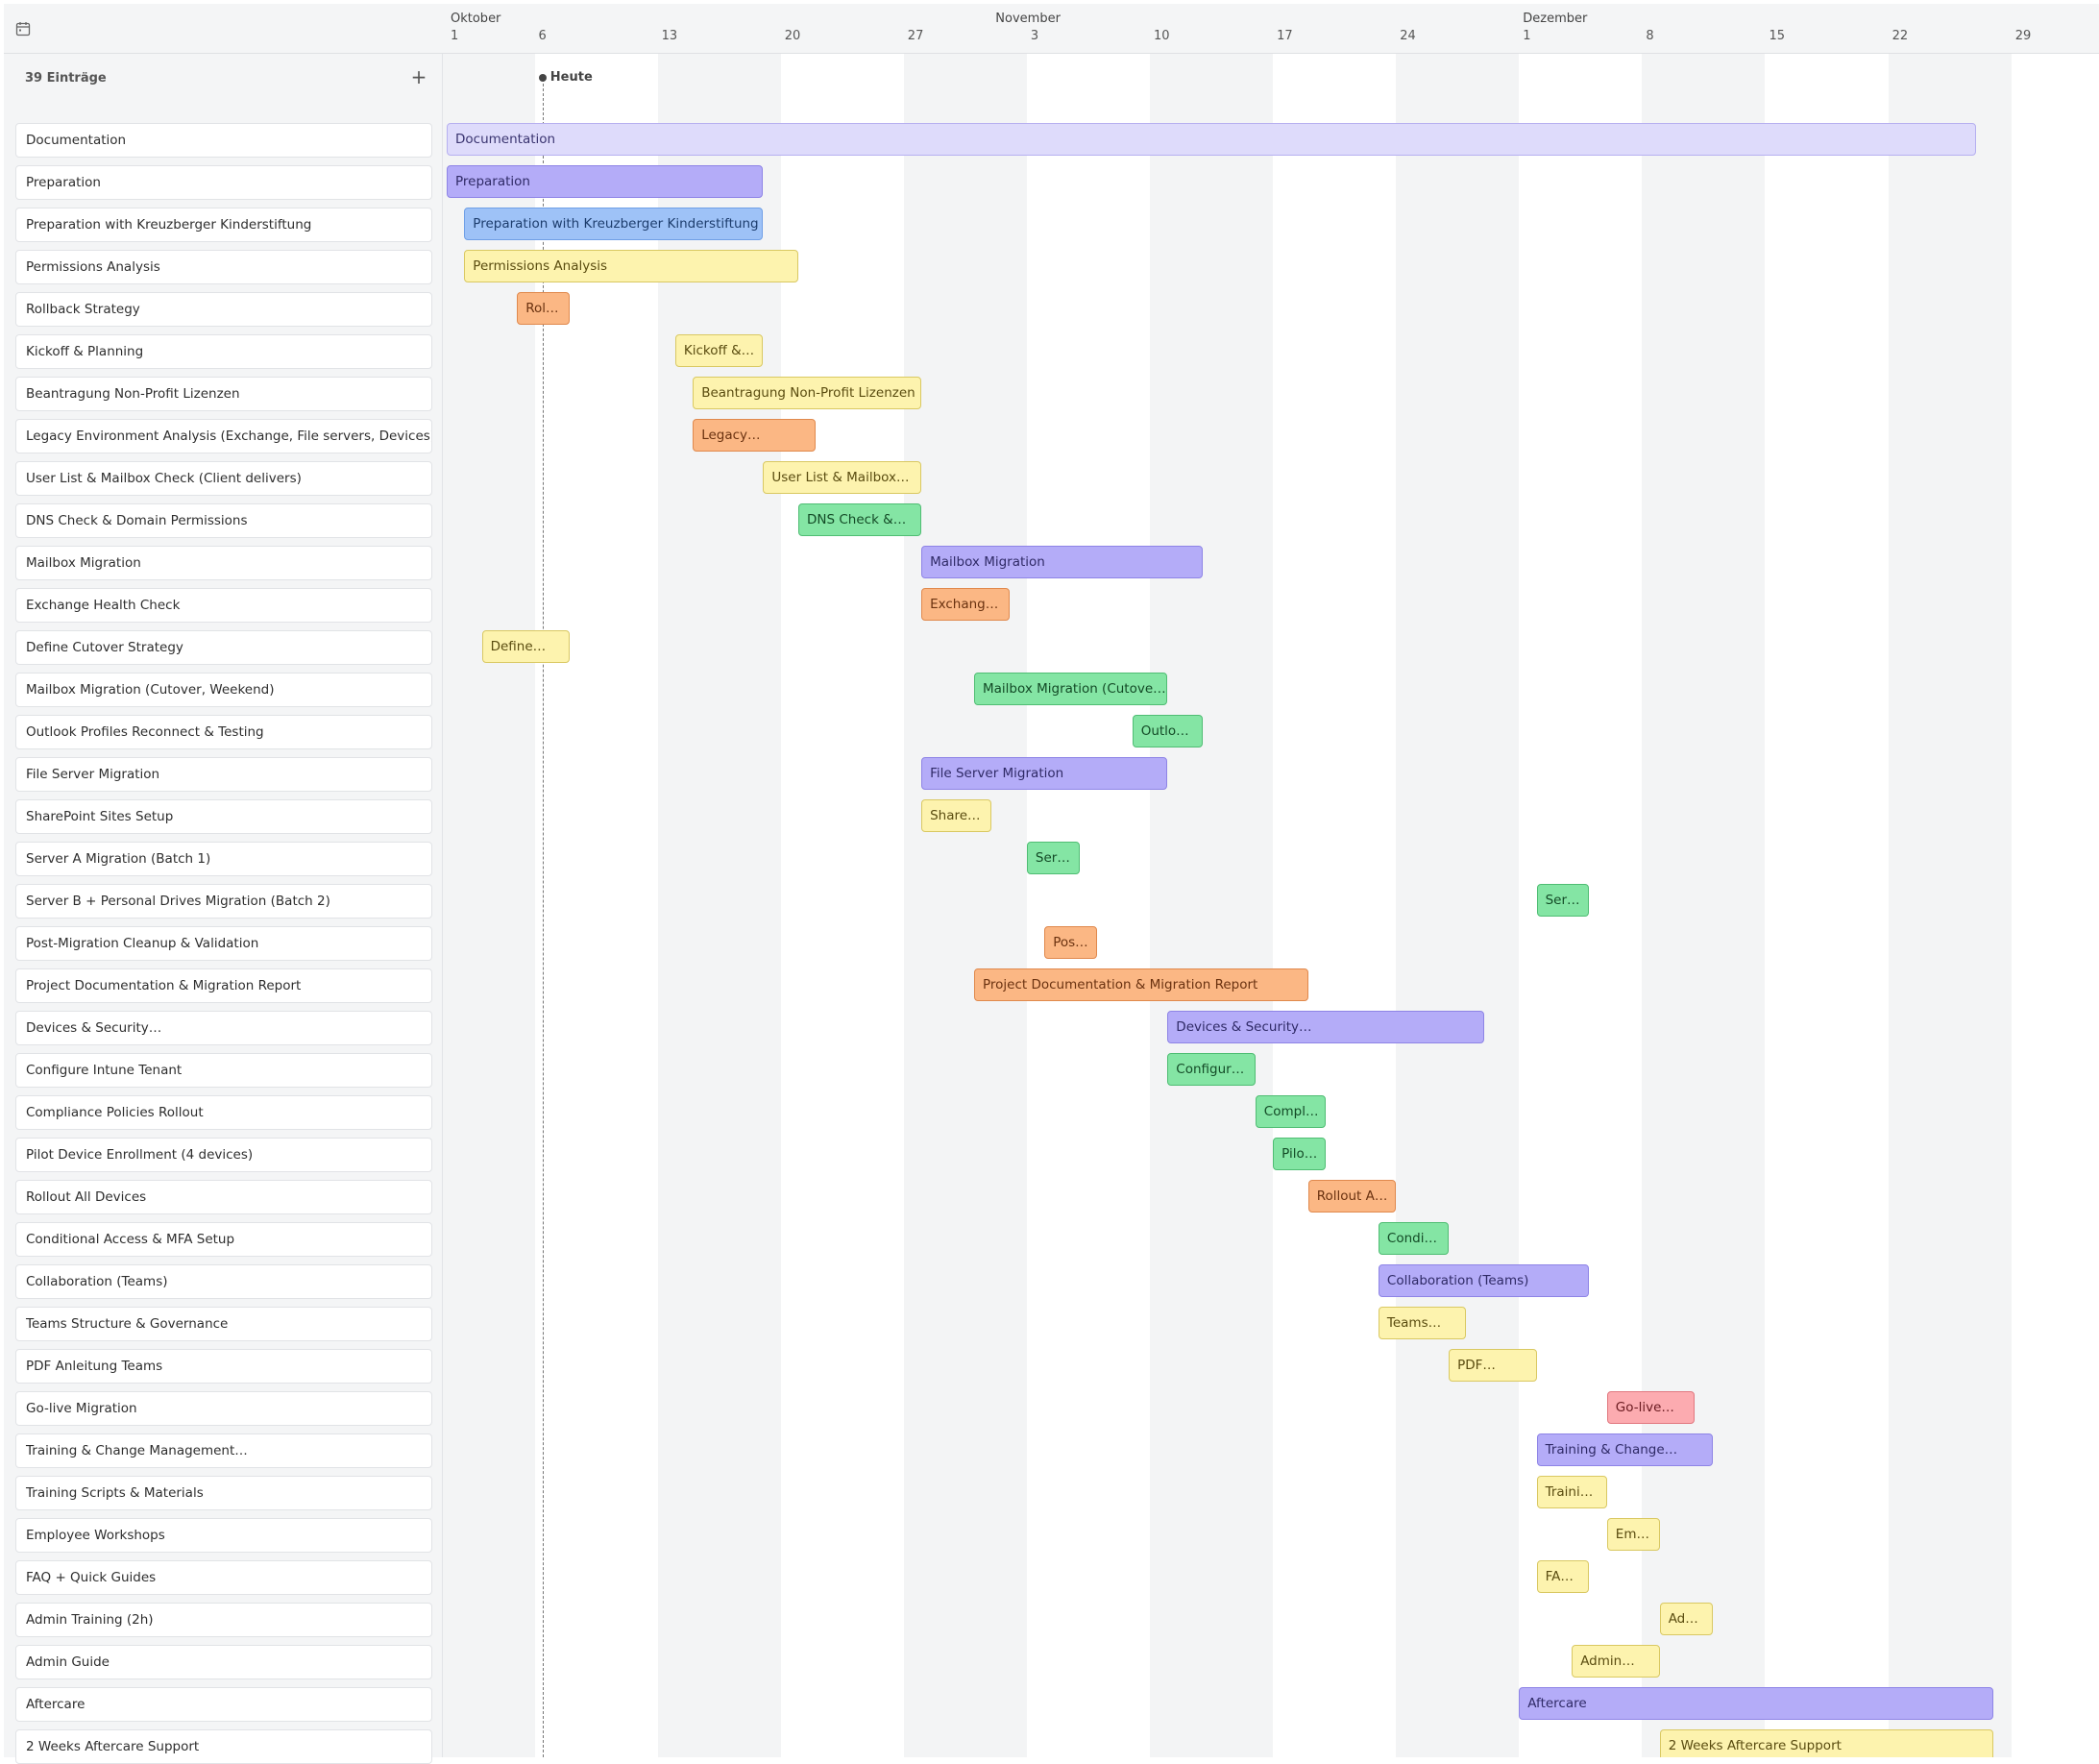 The image size is (2099, 1764). What do you see at coordinates (1062, 562) in the screenshot?
I see `task-bar: Mailbox Migration` at bounding box center [1062, 562].